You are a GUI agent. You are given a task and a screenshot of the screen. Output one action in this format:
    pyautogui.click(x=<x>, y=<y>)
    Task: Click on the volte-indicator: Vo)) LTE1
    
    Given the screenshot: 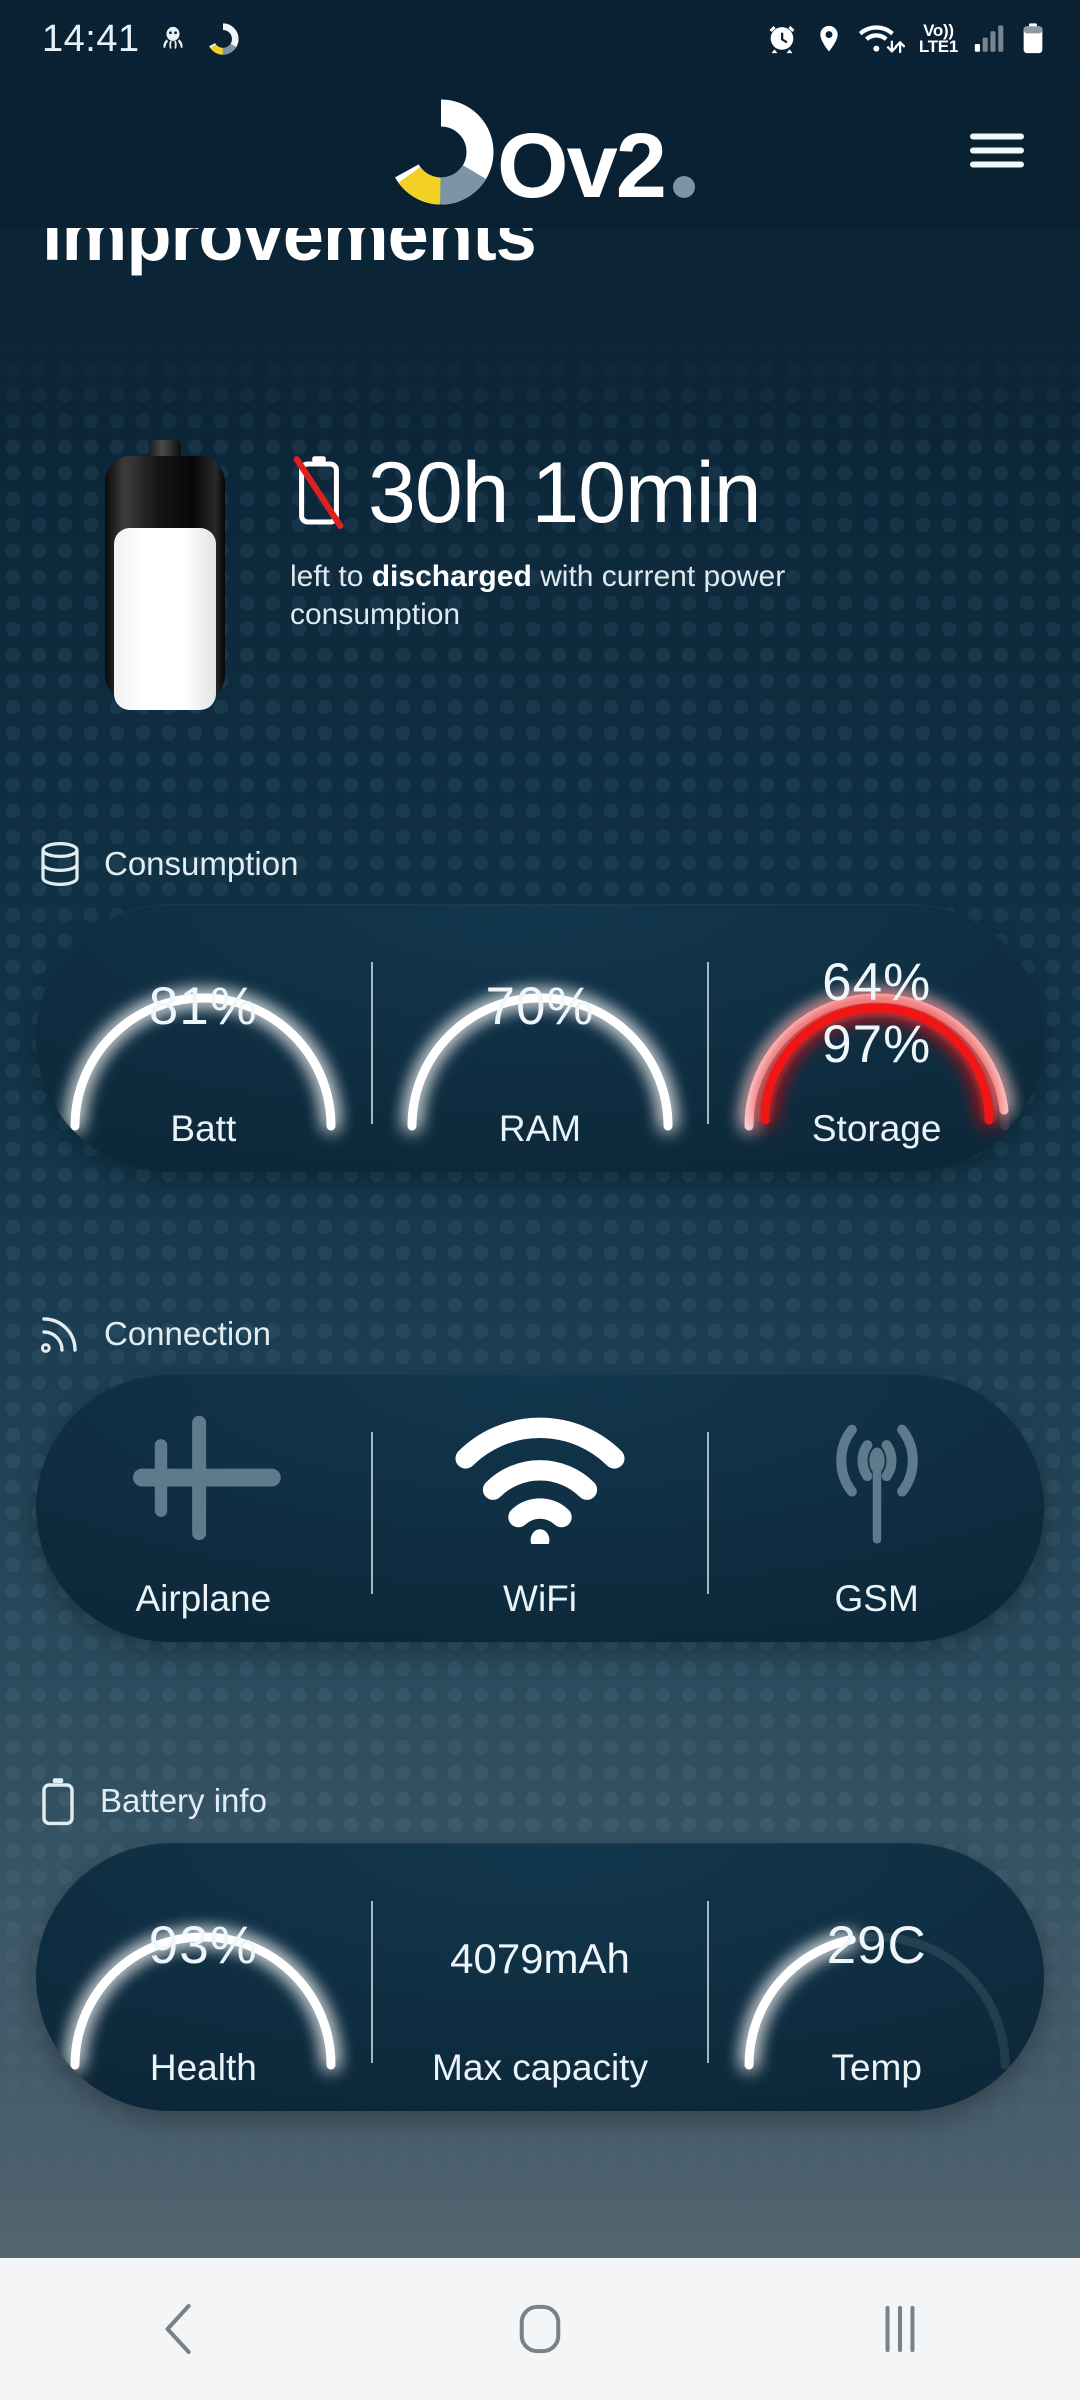 What is the action you would take?
    pyautogui.click(x=938, y=39)
    